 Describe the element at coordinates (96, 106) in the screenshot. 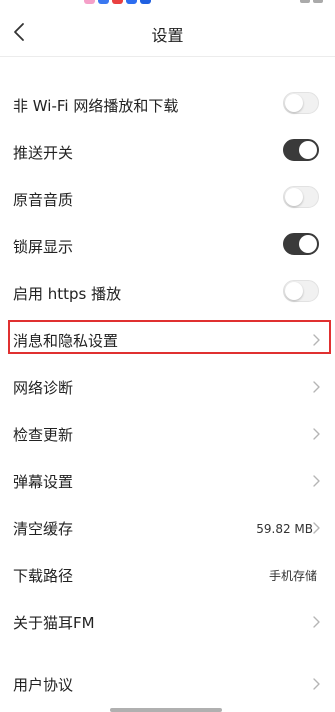

I see `setting-label: 非 Wi-Fi 网络播放和下载` at that location.